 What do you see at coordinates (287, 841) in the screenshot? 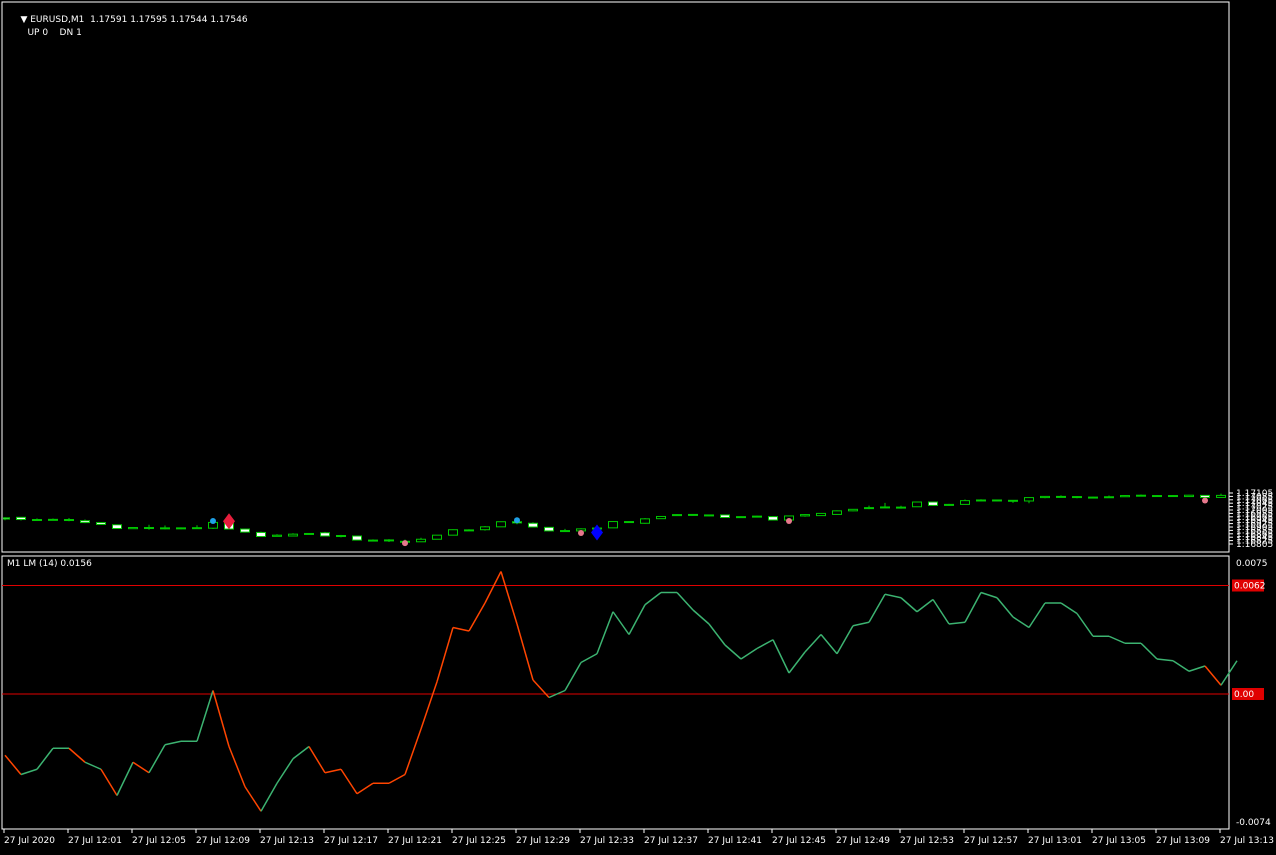
I see `time-axis-label: 27 Jul 12:13` at bounding box center [287, 841].